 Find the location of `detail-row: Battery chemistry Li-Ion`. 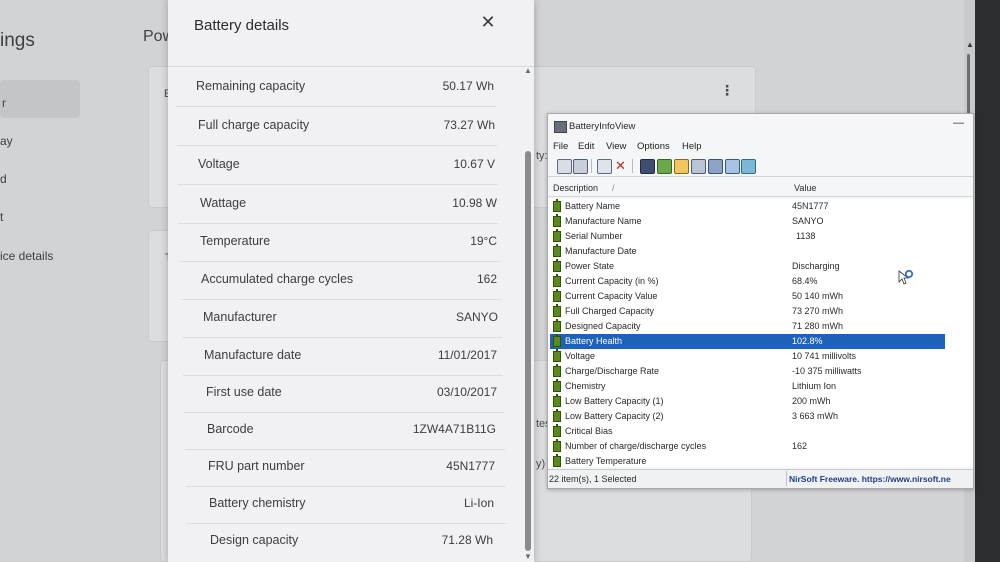

detail-row: Battery chemistry Li-Ion is located at coordinates (347, 504).